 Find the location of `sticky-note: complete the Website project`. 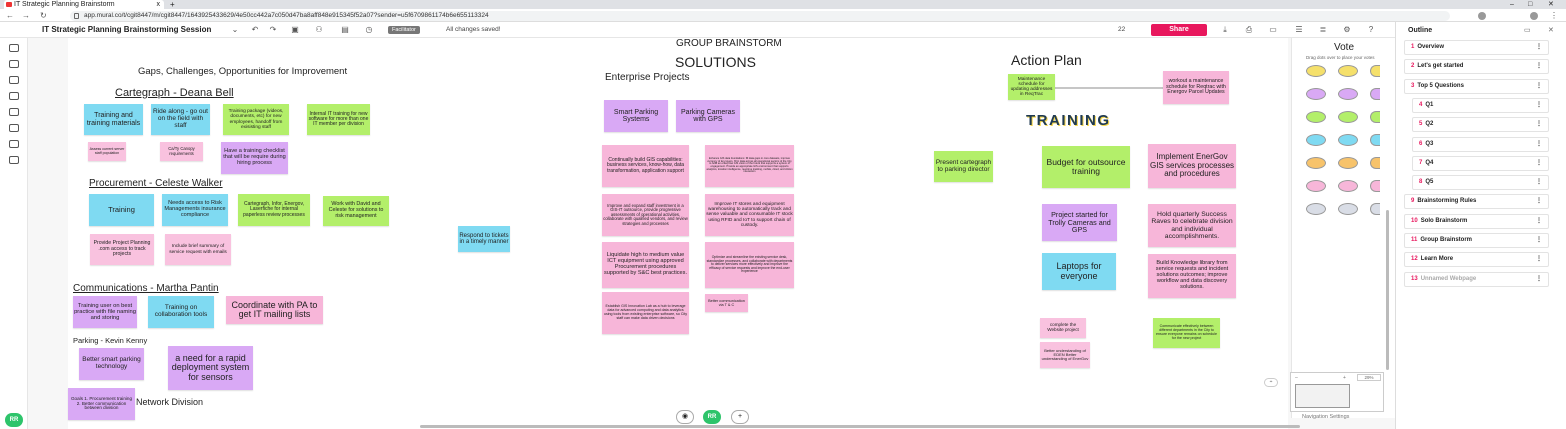

sticky-note: complete the Website project is located at coordinates (1063, 328).